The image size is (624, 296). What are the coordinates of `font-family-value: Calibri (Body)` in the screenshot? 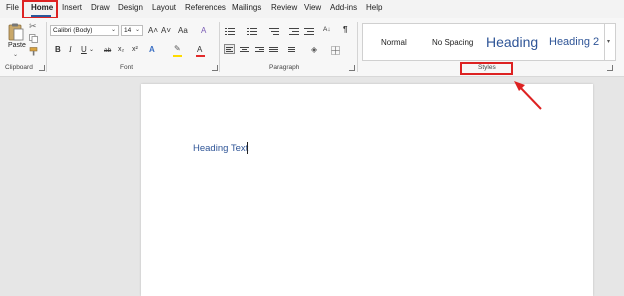 It's located at (73, 30).